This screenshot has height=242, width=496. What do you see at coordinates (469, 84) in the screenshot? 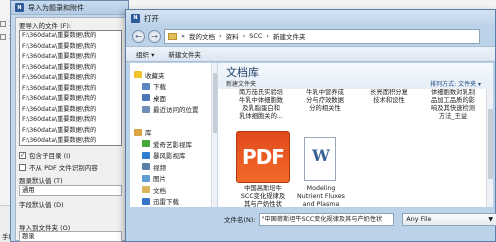
I see `arrange-by-dropdown: 文件夹 ▾` at bounding box center [469, 84].